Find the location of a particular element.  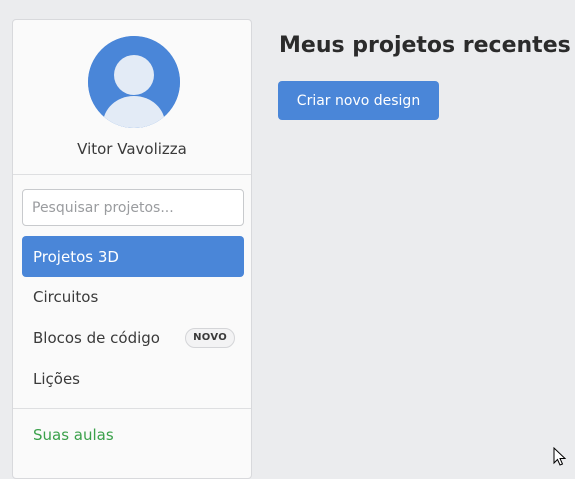

sidebar-item-circuitos: Circuitos is located at coordinates (133, 296).